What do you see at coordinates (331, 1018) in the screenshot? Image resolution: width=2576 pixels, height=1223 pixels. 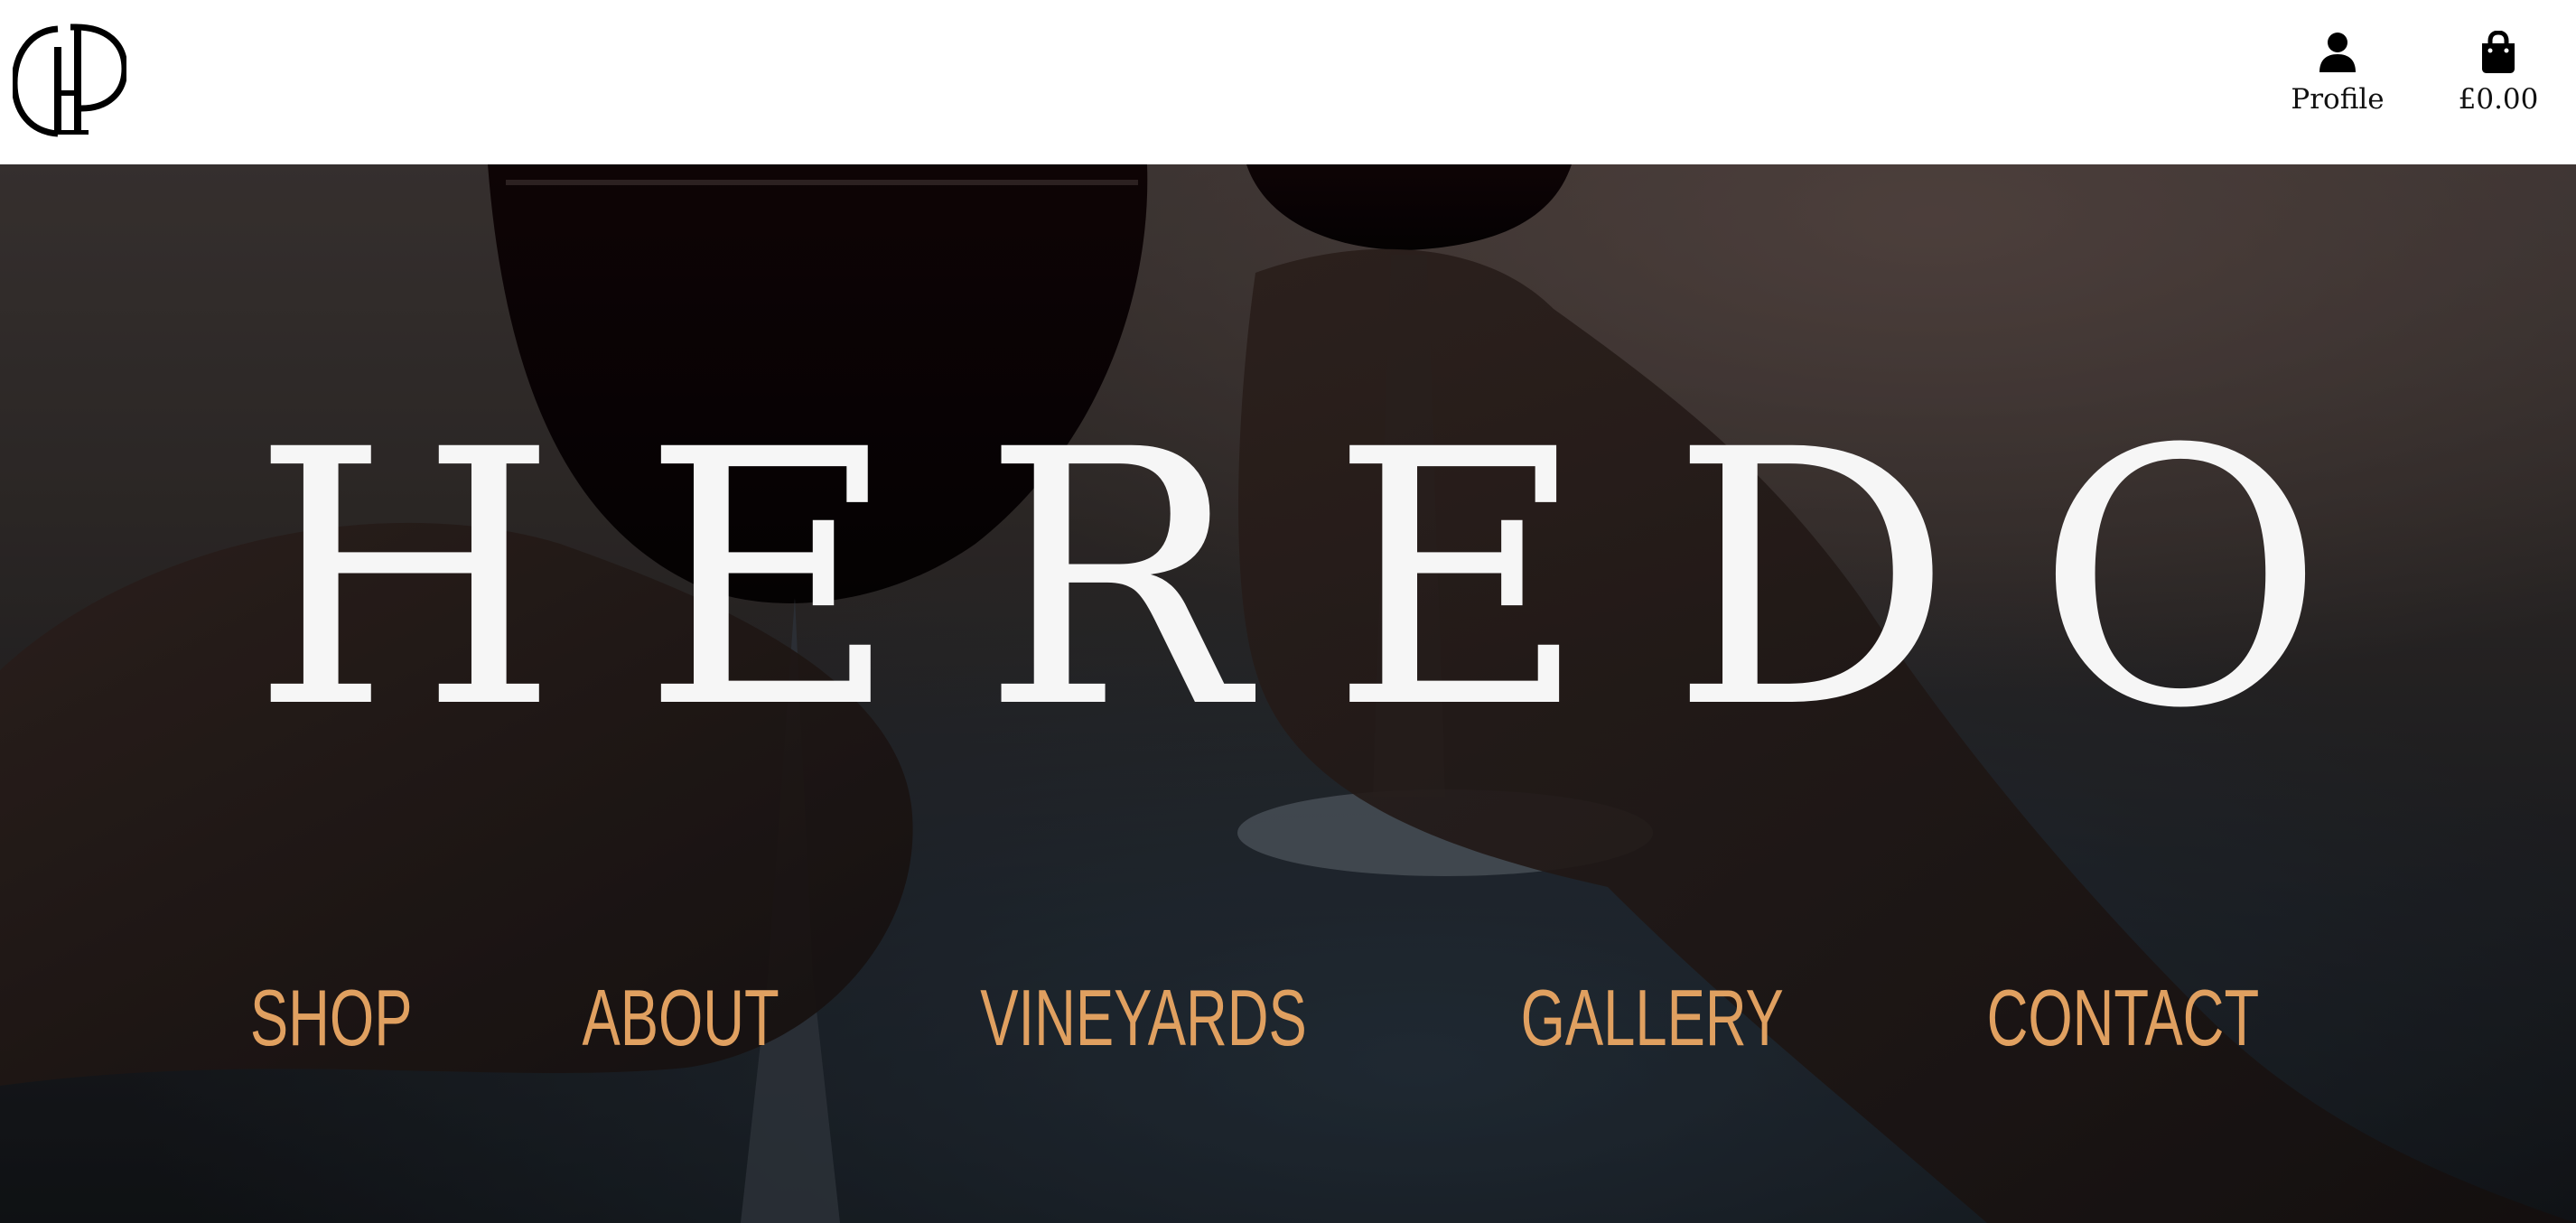 I see `nav-shop: SHOP` at bounding box center [331, 1018].